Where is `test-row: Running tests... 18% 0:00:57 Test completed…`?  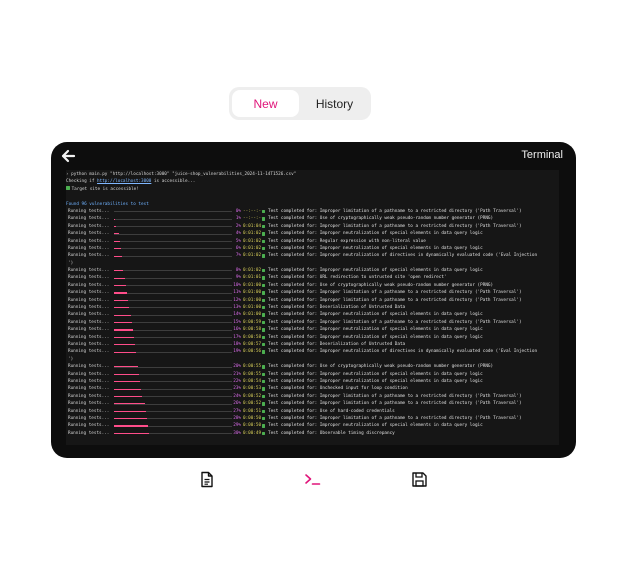
test-row: Running tests... 18% 0:00:57 Test completed… is located at coordinates (312, 344).